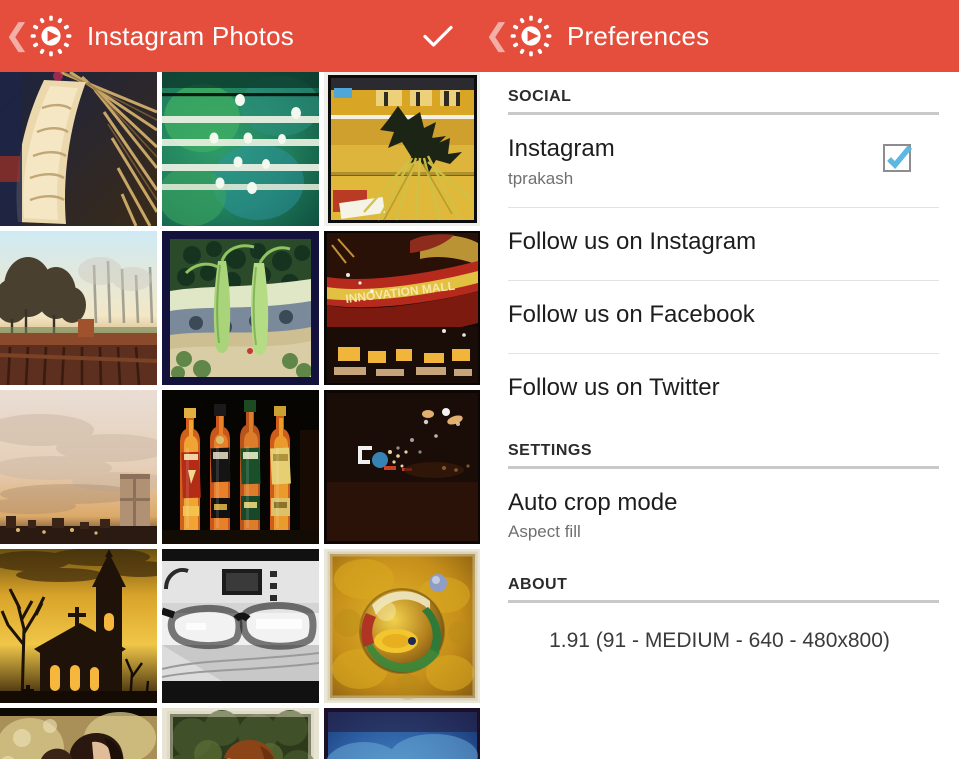 This screenshot has height=759, width=959. I want to click on section-header-settings: SETTINGS, so click(550, 450).